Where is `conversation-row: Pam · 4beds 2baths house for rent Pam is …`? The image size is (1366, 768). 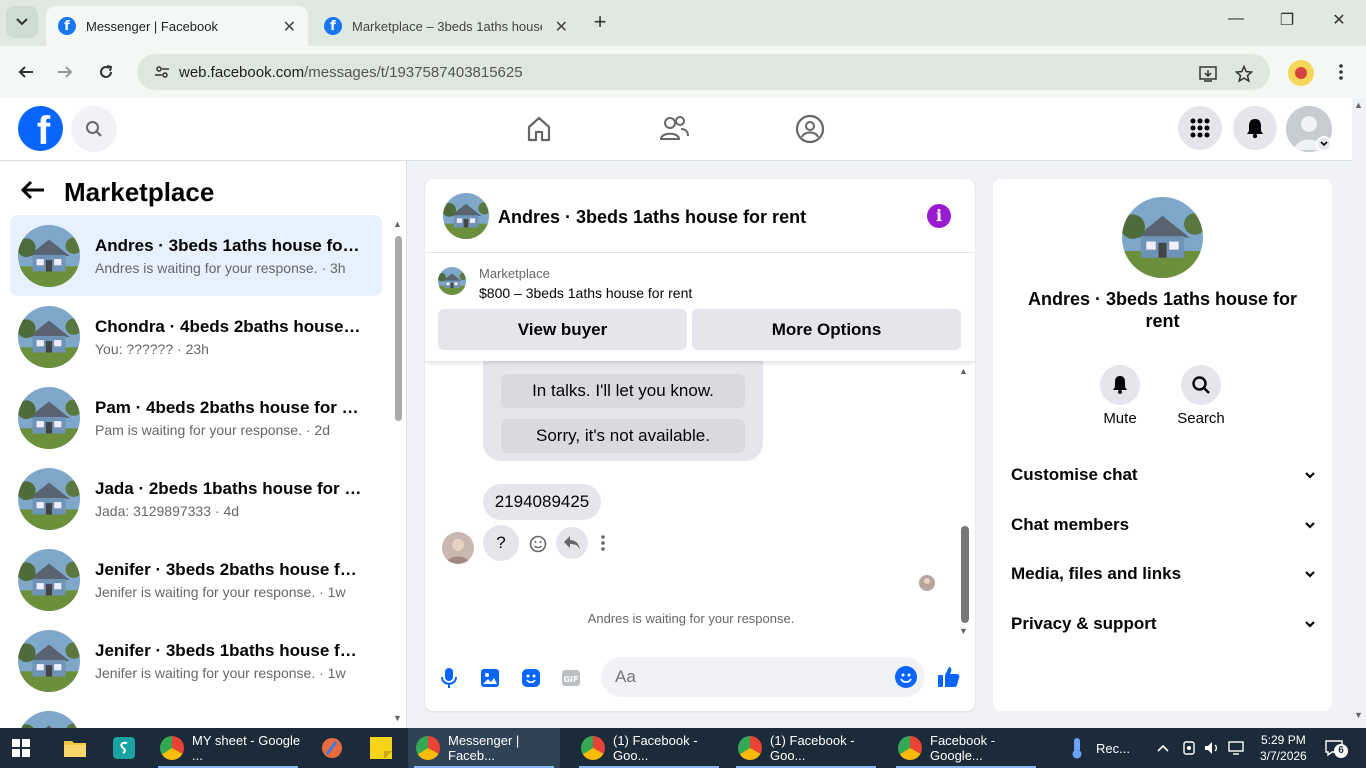 conversation-row: Pam · 4beds 2baths house for rent Pam is … is located at coordinates (196, 417).